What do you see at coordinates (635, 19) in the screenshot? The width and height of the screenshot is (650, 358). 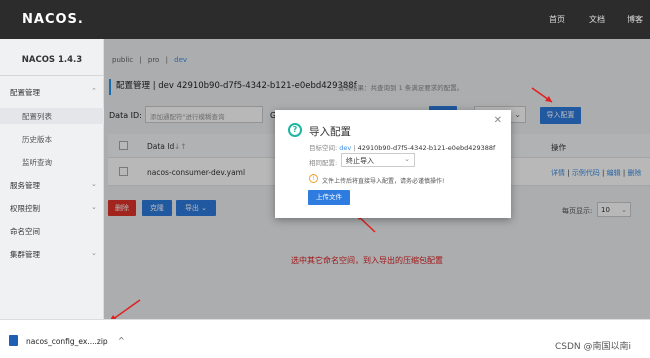 I see `nav-blog: 博客` at bounding box center [635, 19].